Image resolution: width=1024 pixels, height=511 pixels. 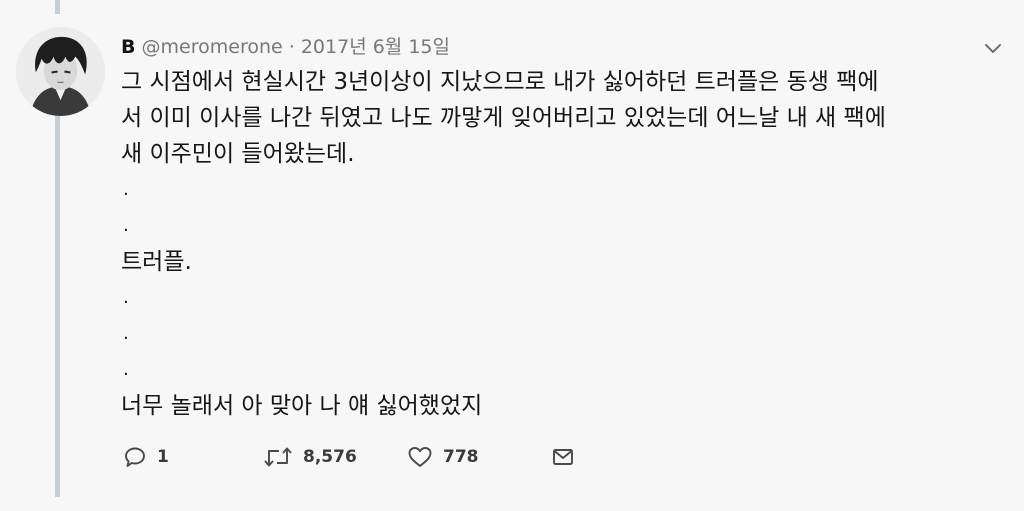 I want to click on tweet-date: 2017년 6월 15일, so click(x=375, y=47).